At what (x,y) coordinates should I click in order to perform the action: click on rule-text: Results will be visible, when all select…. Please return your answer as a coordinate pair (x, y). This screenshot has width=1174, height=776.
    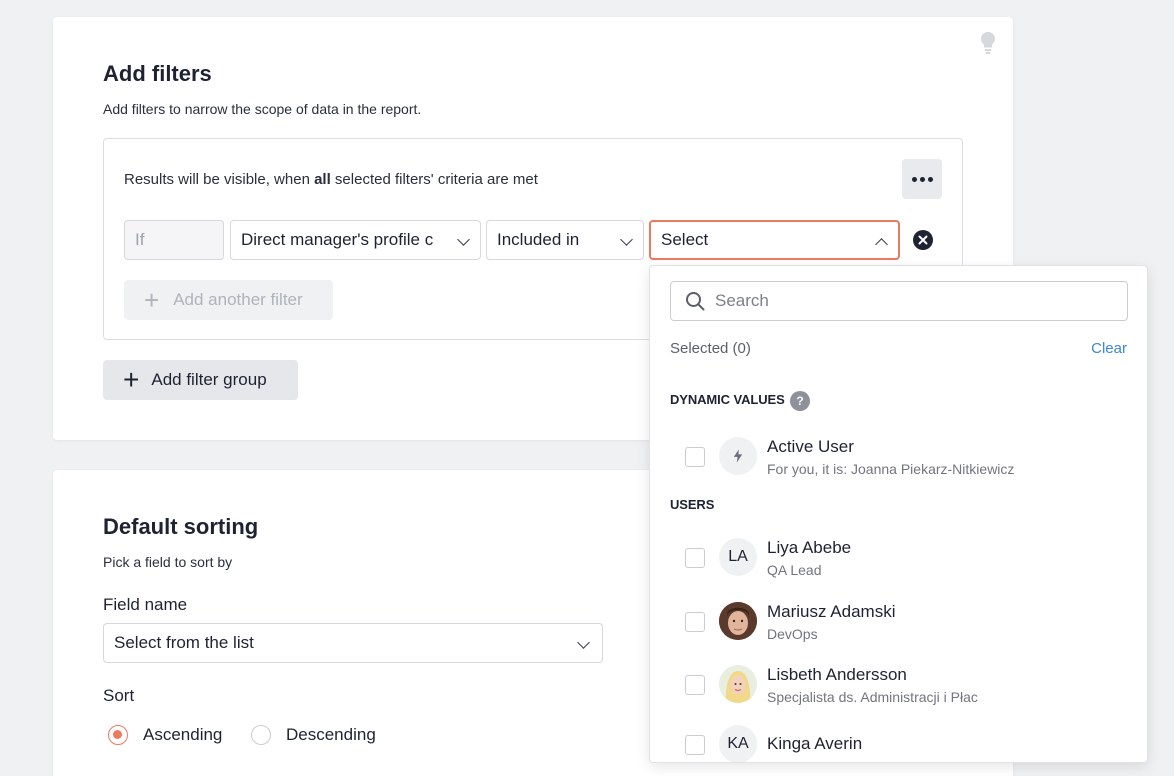
    Looking at the image, I should click on (331, 179).